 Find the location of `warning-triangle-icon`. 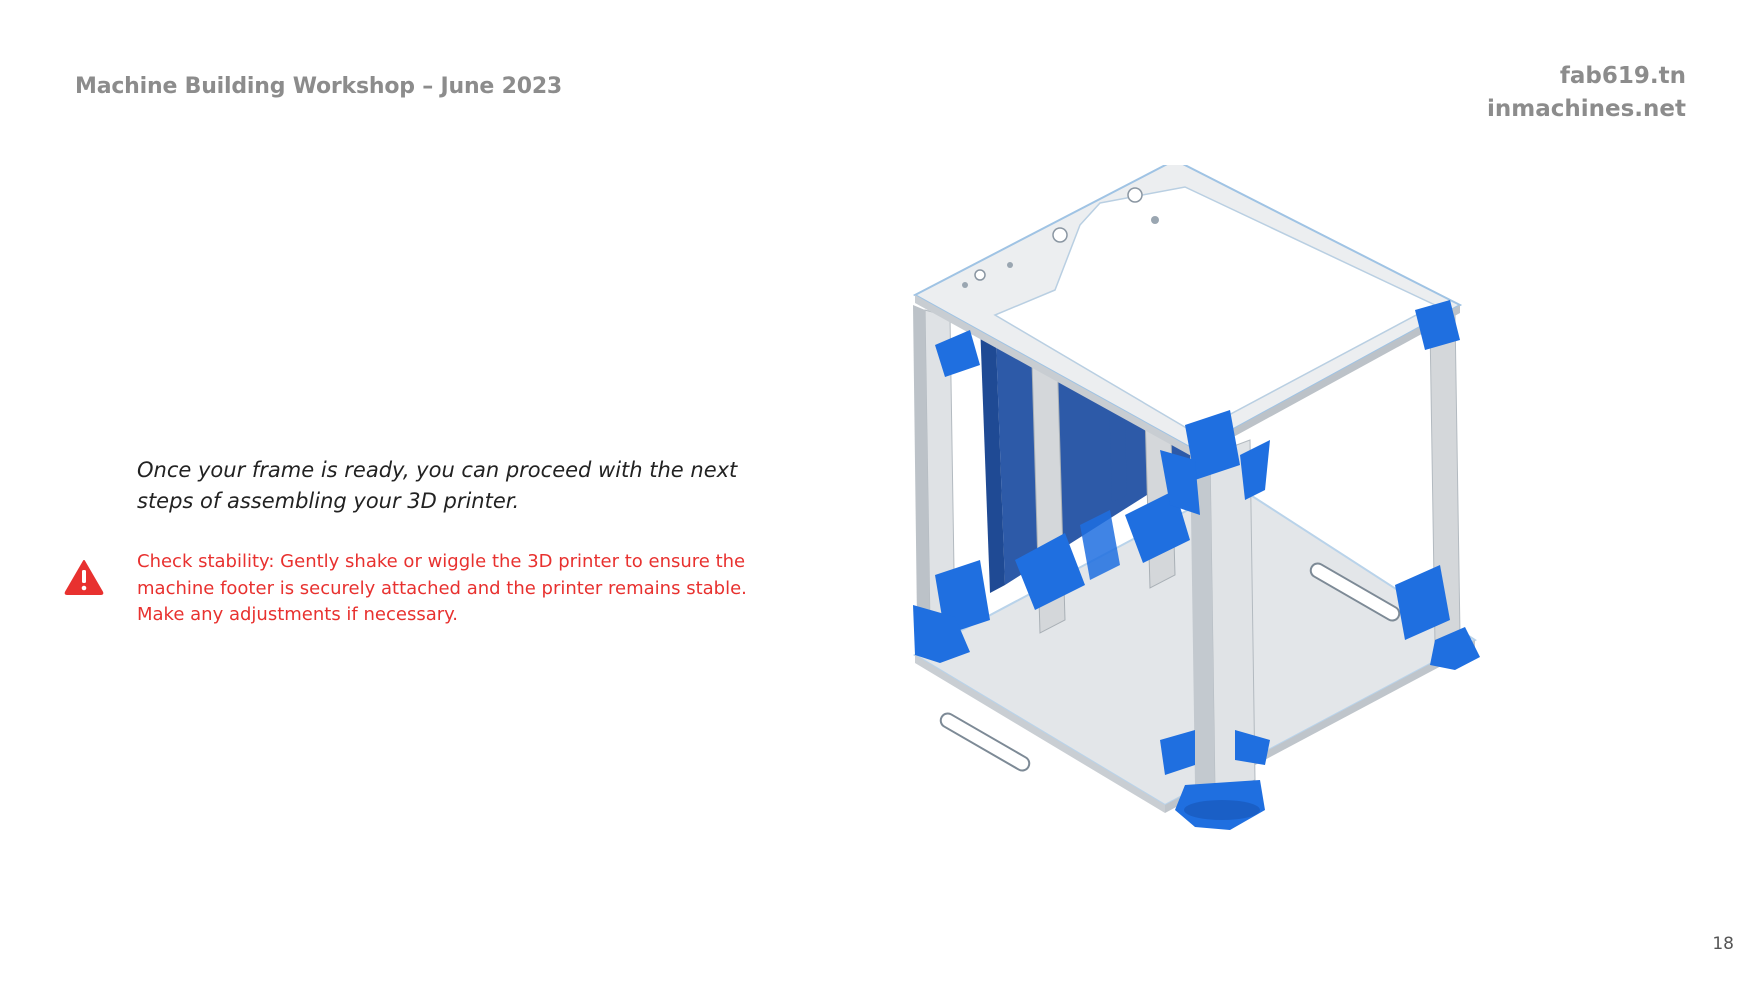

warning-triangle-icon is located at coordinates (84, 577).